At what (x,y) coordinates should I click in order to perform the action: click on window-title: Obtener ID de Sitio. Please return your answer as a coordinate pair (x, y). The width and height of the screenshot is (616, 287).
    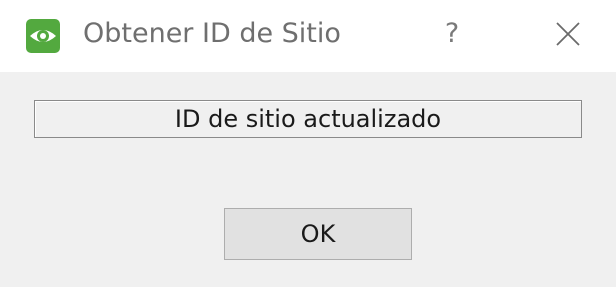
    Looking at the image, I should click on (212, 33).